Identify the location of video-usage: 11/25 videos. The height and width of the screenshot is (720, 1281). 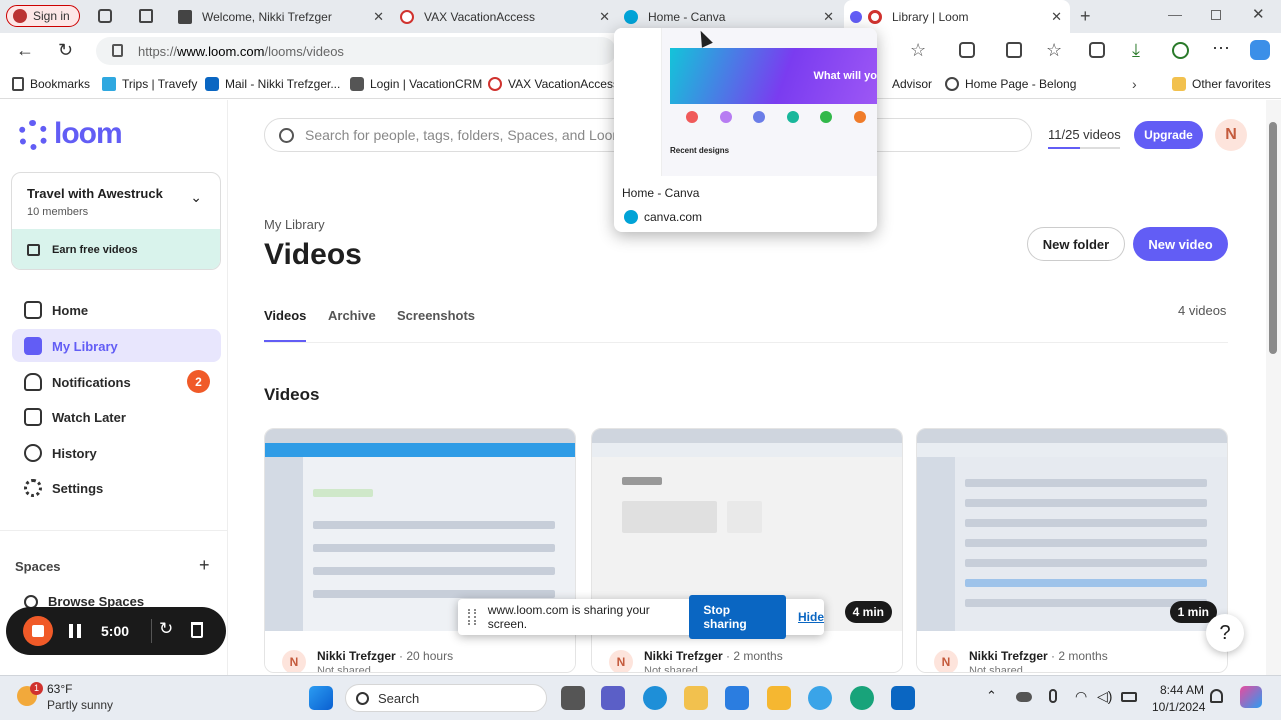
(1084, 138).